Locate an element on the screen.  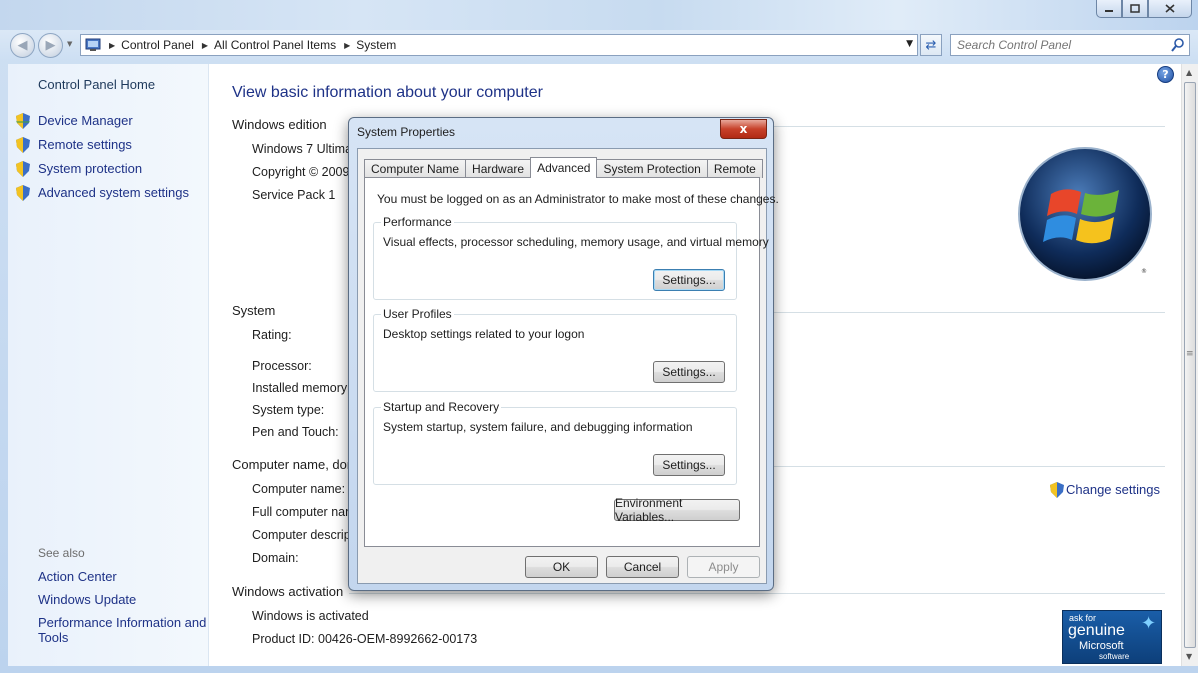
system-heading: System is located at coordinates (254, 310).